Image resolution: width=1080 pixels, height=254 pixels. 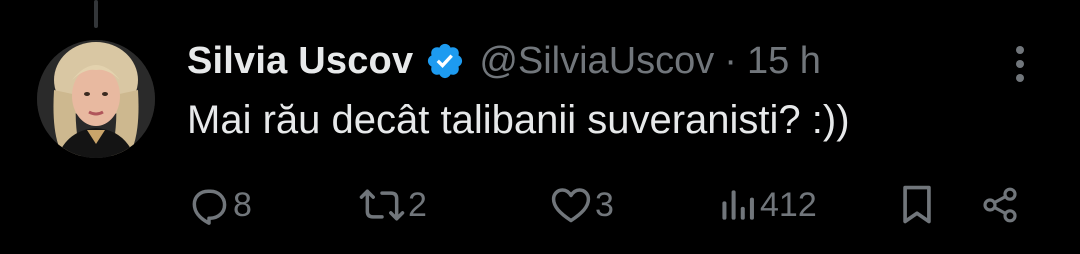 I want to click on share-icon, so click(x=1000, y=205).